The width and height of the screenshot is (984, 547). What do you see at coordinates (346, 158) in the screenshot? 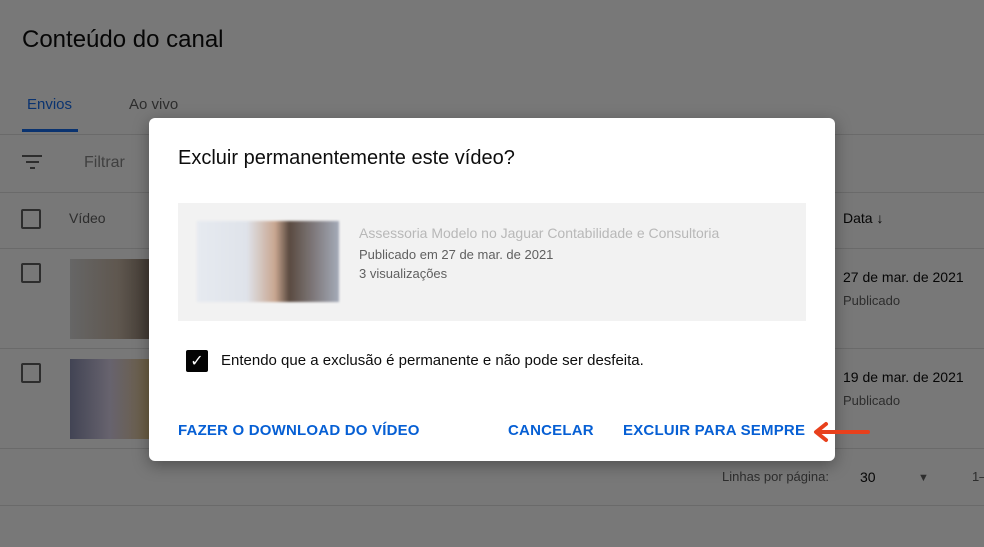
I see `dialog-title: Excluir permanentemente este vídeo?` at bounding box center [346, 158].